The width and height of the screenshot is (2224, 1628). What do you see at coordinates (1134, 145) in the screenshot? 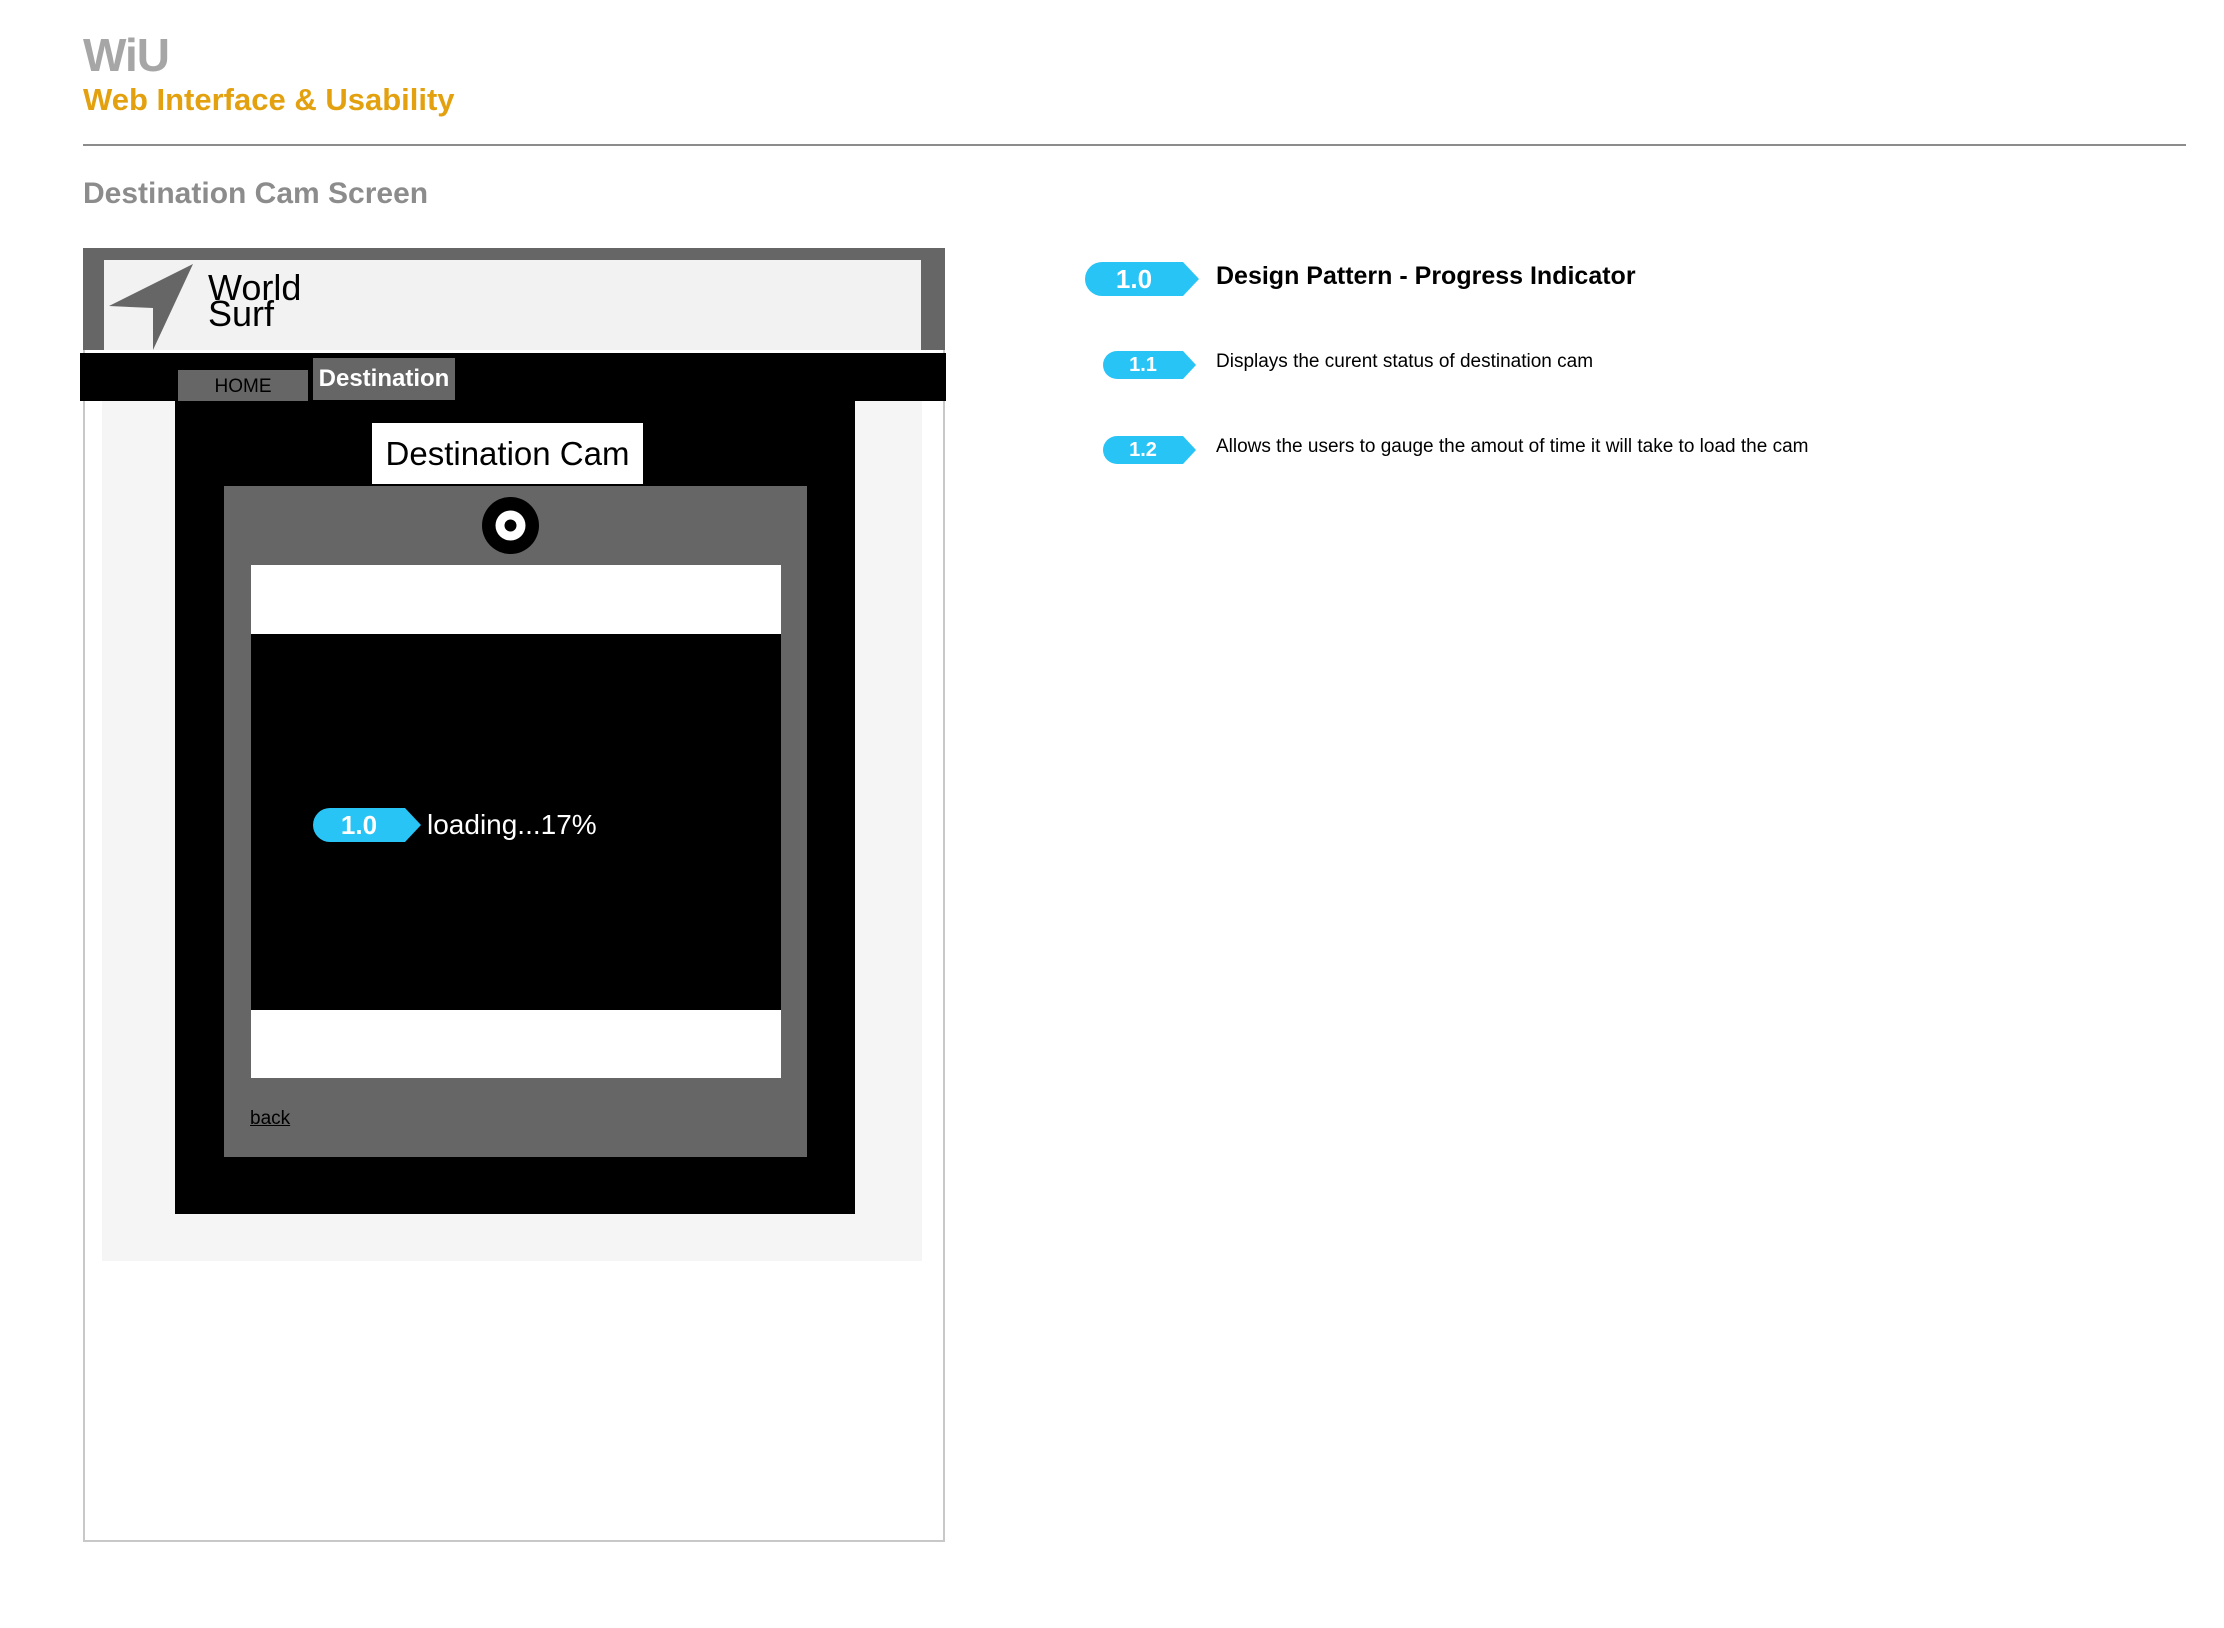
I see `header-divider` at bounding box center [1134, 145].